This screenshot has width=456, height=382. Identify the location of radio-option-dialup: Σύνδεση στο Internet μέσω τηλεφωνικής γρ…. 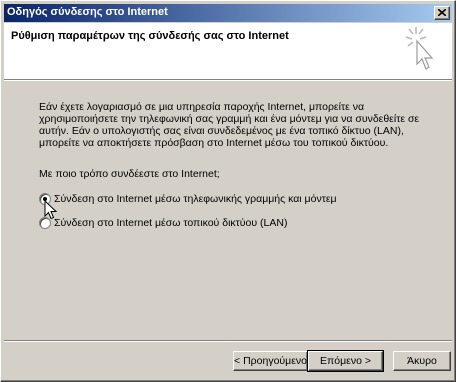
(188, 199).